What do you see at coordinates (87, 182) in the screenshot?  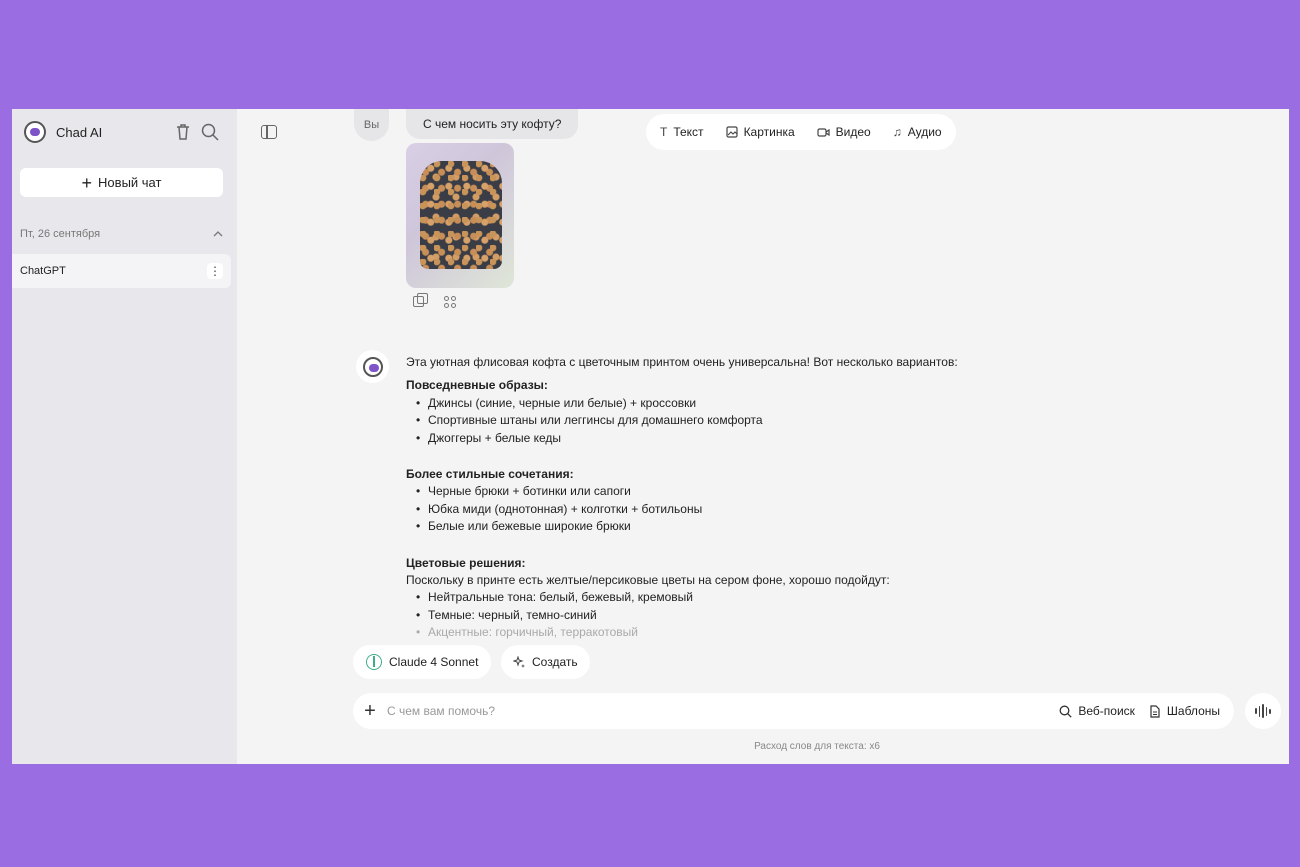 I see `plus-icon: +` at bounding box center [87, 182].